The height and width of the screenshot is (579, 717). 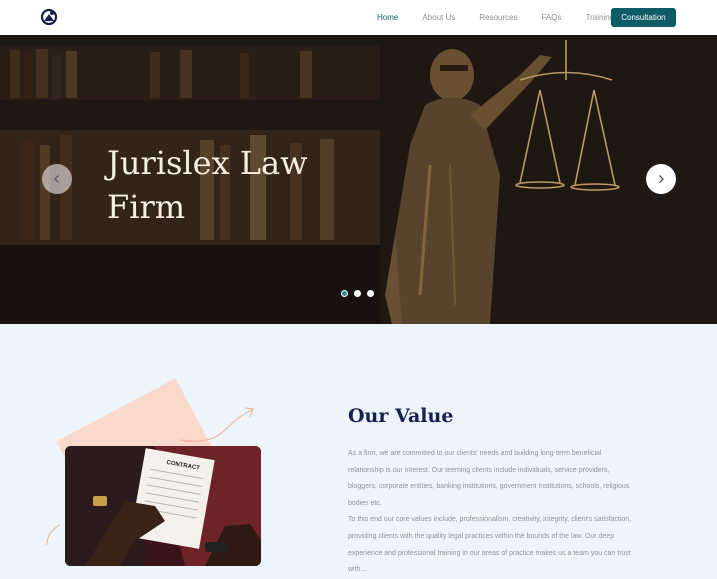 What do you see at coordinates (438, 17) in the screenshot?
I see `nav-link-about-us: About Us` at bounding box center [438, 17].